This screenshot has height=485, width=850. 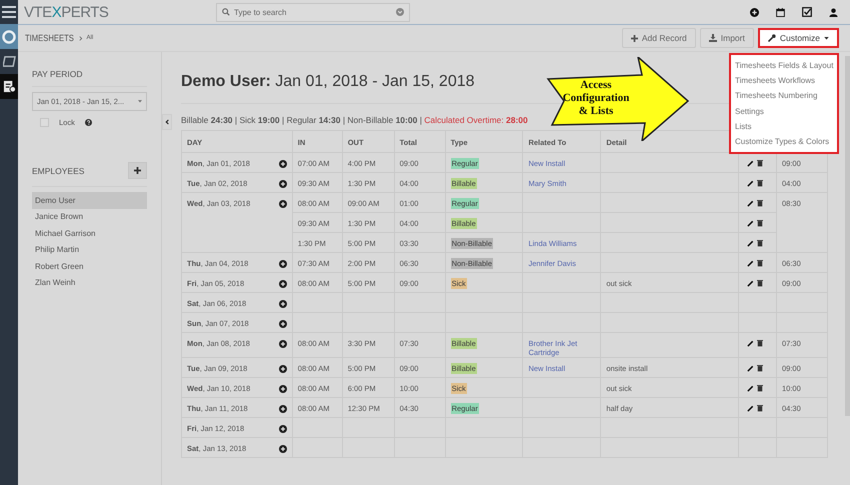 I want to click on download-icon, so click(x=712, y=38).